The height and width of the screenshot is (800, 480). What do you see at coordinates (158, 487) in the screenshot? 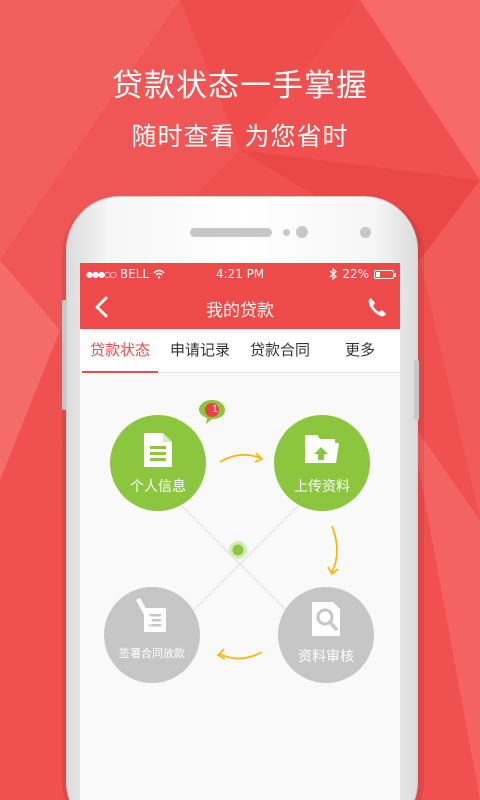
I see `step-label: 个人信息` at bounding box center [158, 487].